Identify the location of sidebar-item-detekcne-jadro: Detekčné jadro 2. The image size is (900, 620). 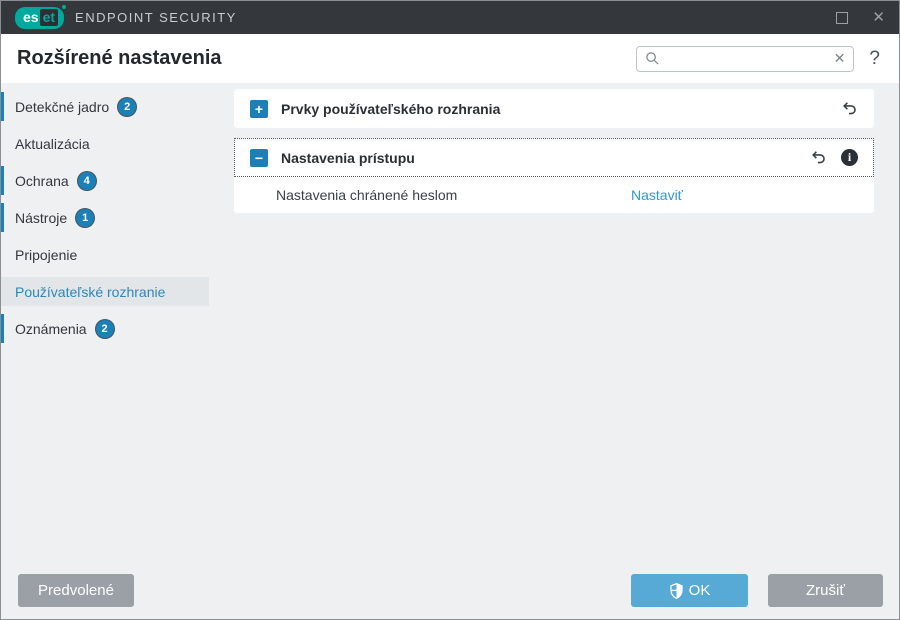
(117, 106).